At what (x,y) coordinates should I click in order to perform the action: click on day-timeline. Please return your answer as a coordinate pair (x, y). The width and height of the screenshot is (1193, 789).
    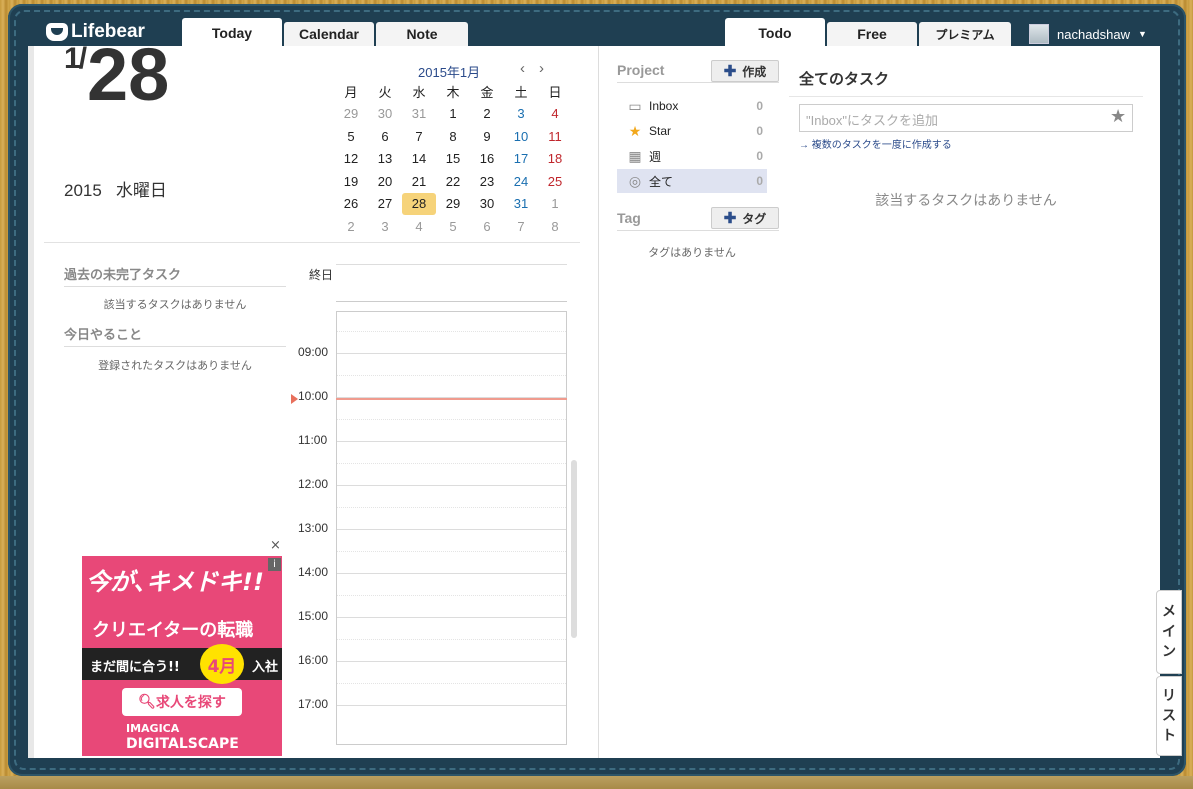
    Looking at the image, I should click on (451, 528).